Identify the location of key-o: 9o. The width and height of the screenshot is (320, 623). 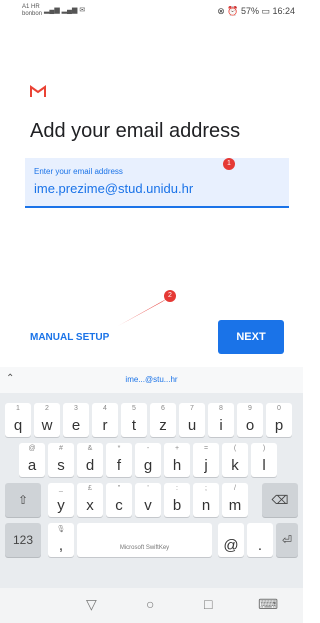
(250, 420).